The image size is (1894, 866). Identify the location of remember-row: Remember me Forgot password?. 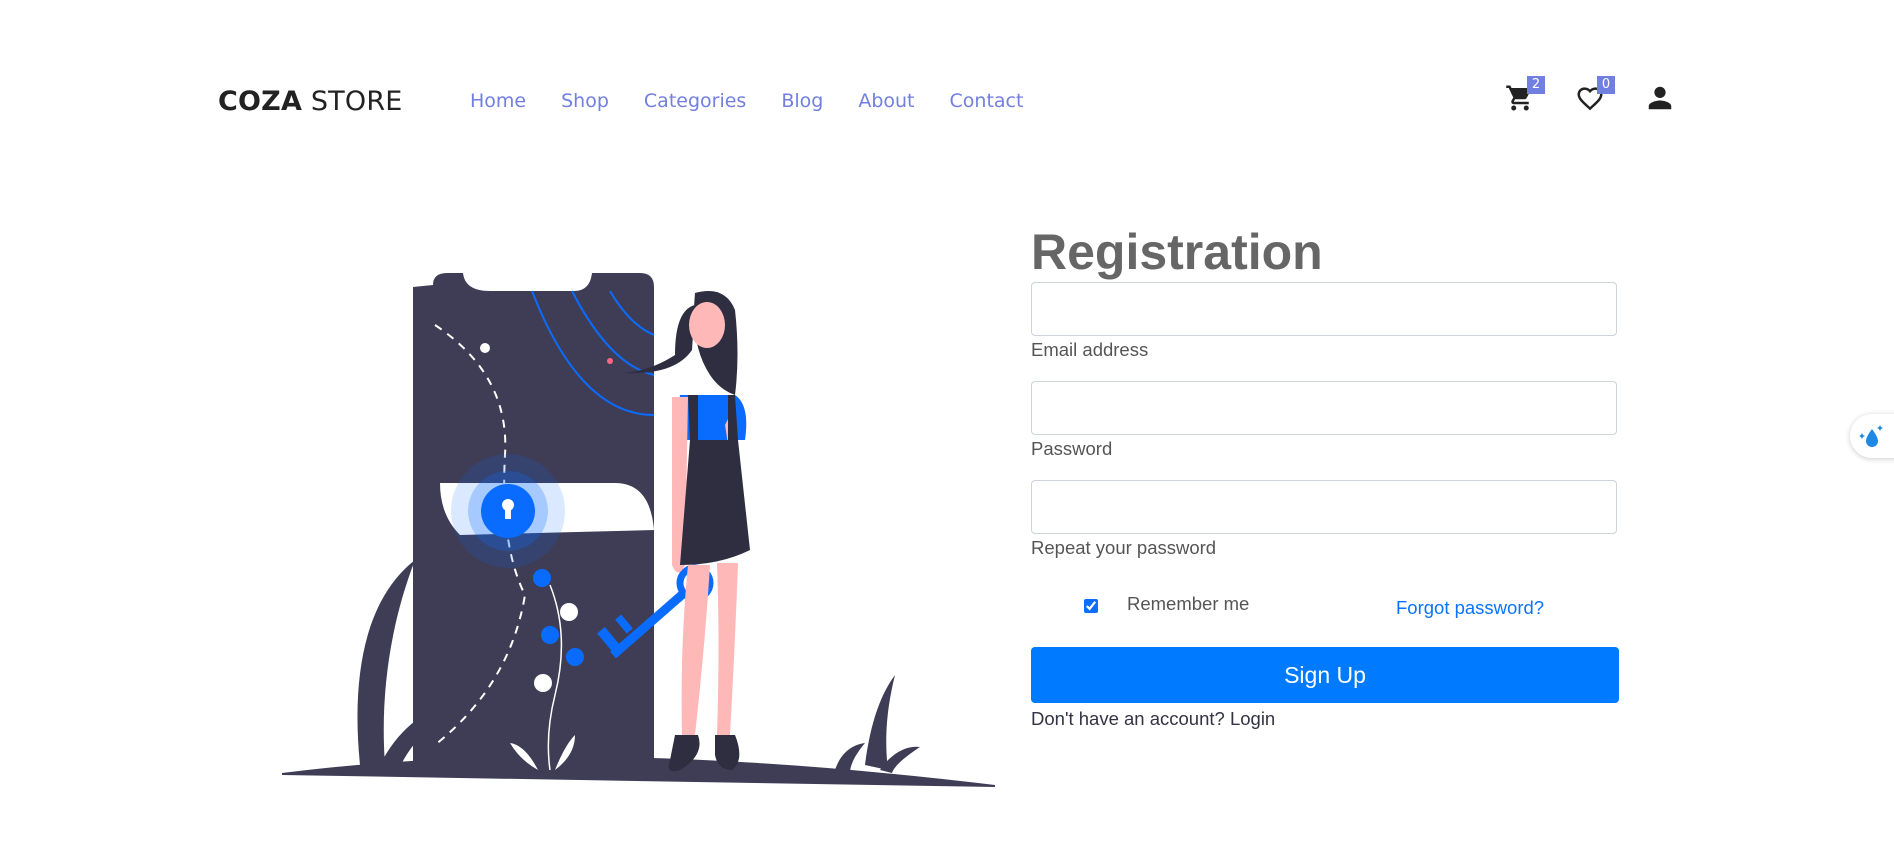
(1325, 605).